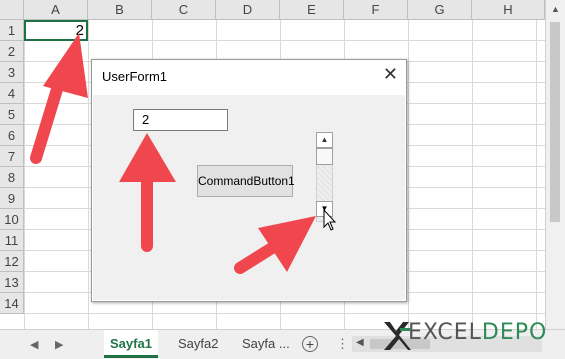 The width and height of the screenshot is (565, 359). Describe the element at coordinates (59, 98) in the screenshot. I see `arrow-to-cell-icon` at that location.